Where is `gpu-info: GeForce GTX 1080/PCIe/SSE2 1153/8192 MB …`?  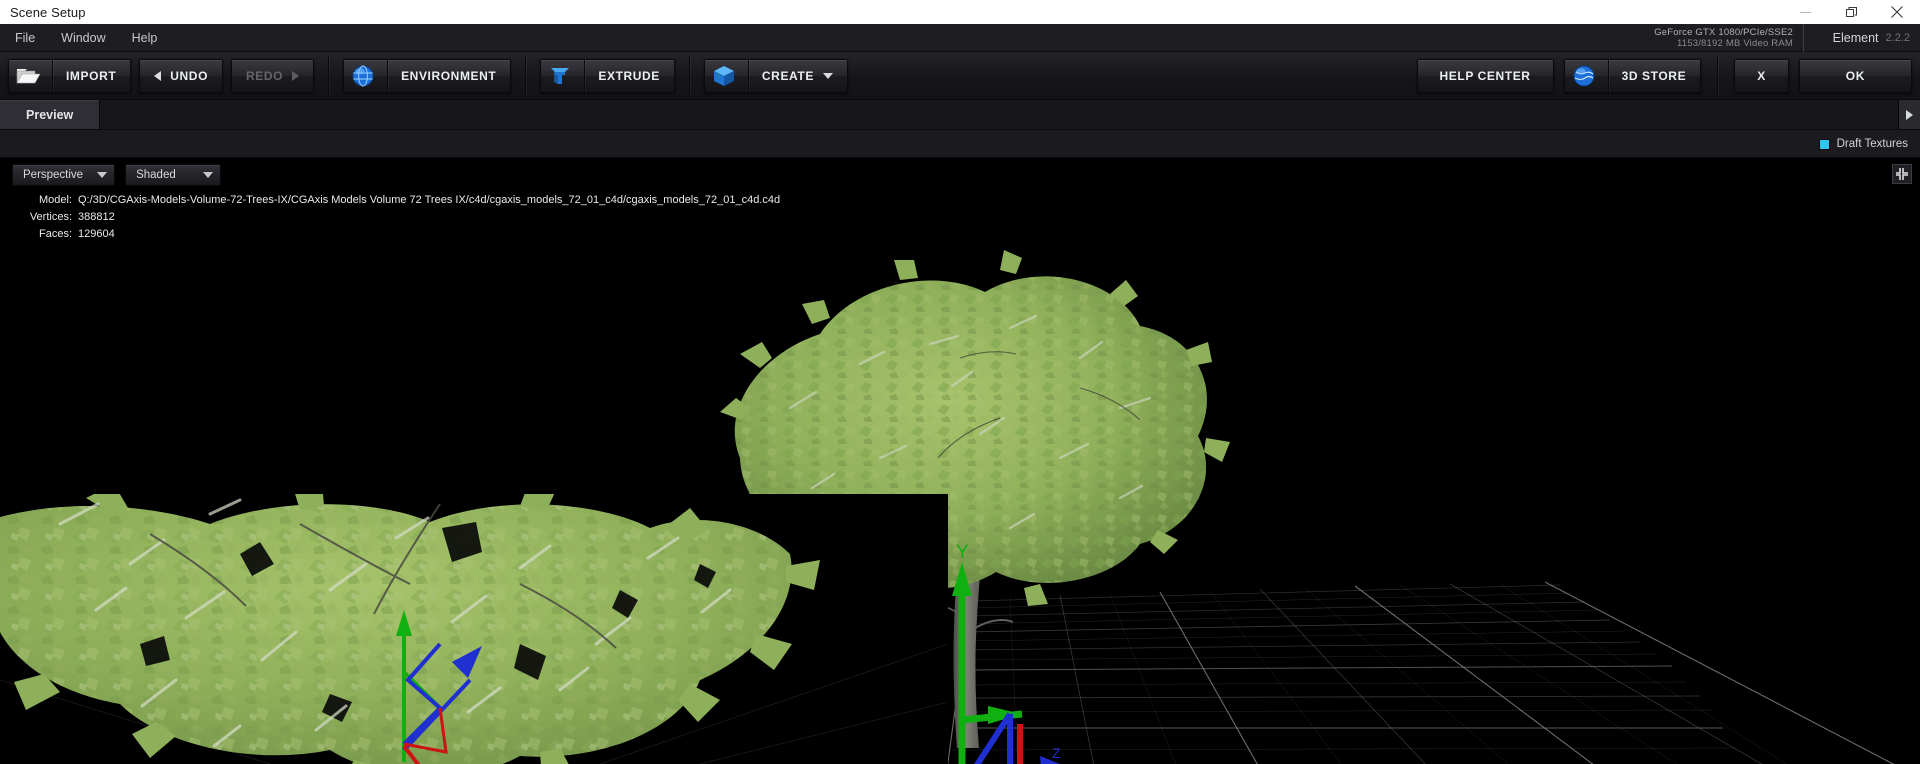
gpu-info: GeForce GTX 1080/PCIe/SSE2 1153/8192 MB … is located at coordinates (1729, 38).